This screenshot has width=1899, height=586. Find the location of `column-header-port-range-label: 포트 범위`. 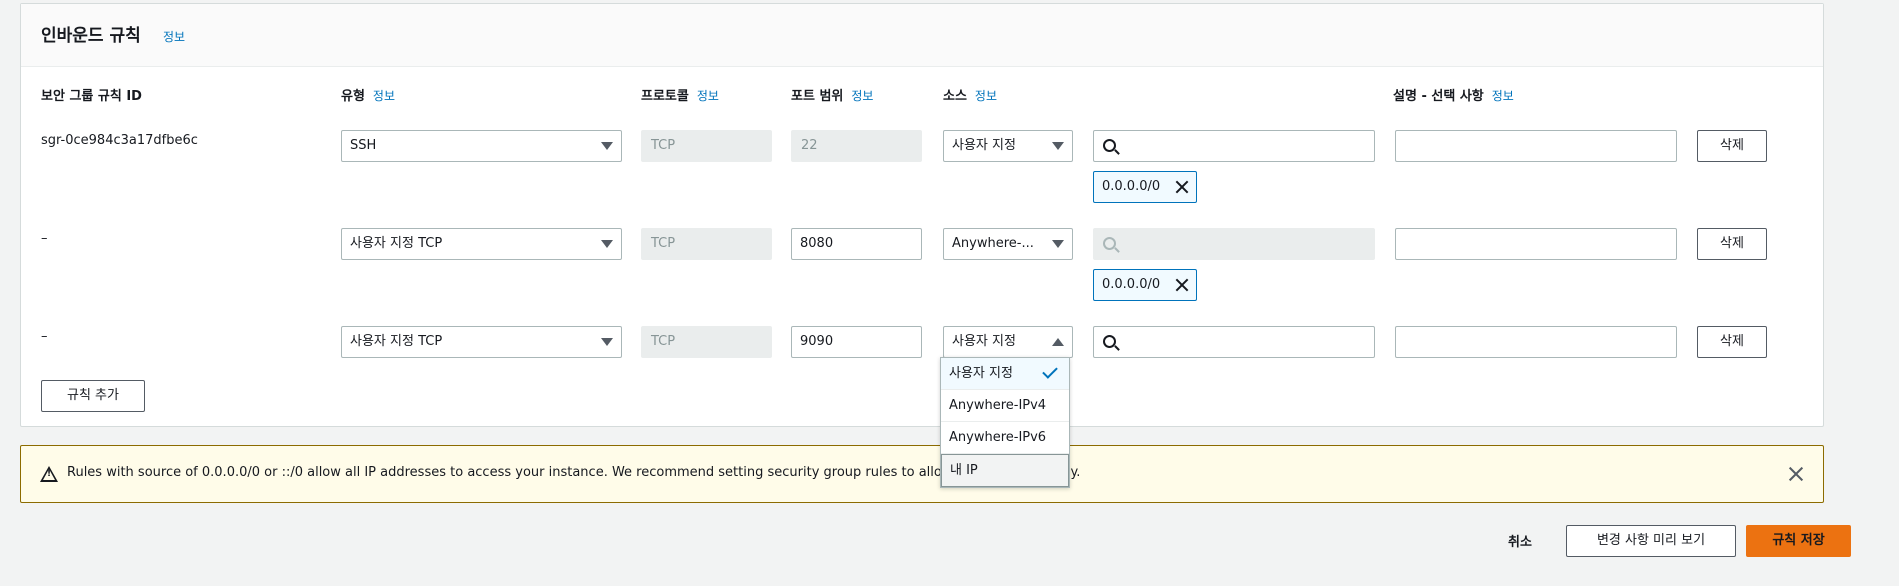

column-header-port-range-label: 포트 범위 is located at coordinates (817, 96).